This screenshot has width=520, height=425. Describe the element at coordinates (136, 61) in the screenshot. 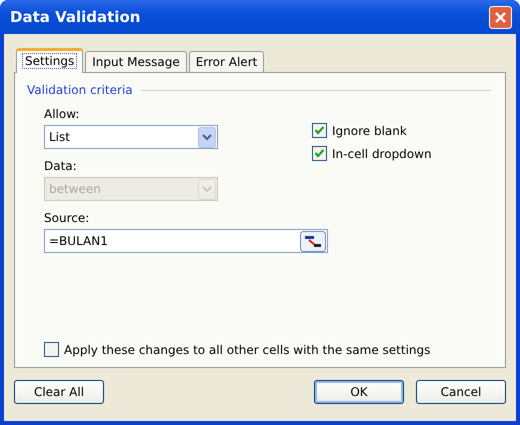

I see `tab: Input Message` at that location.